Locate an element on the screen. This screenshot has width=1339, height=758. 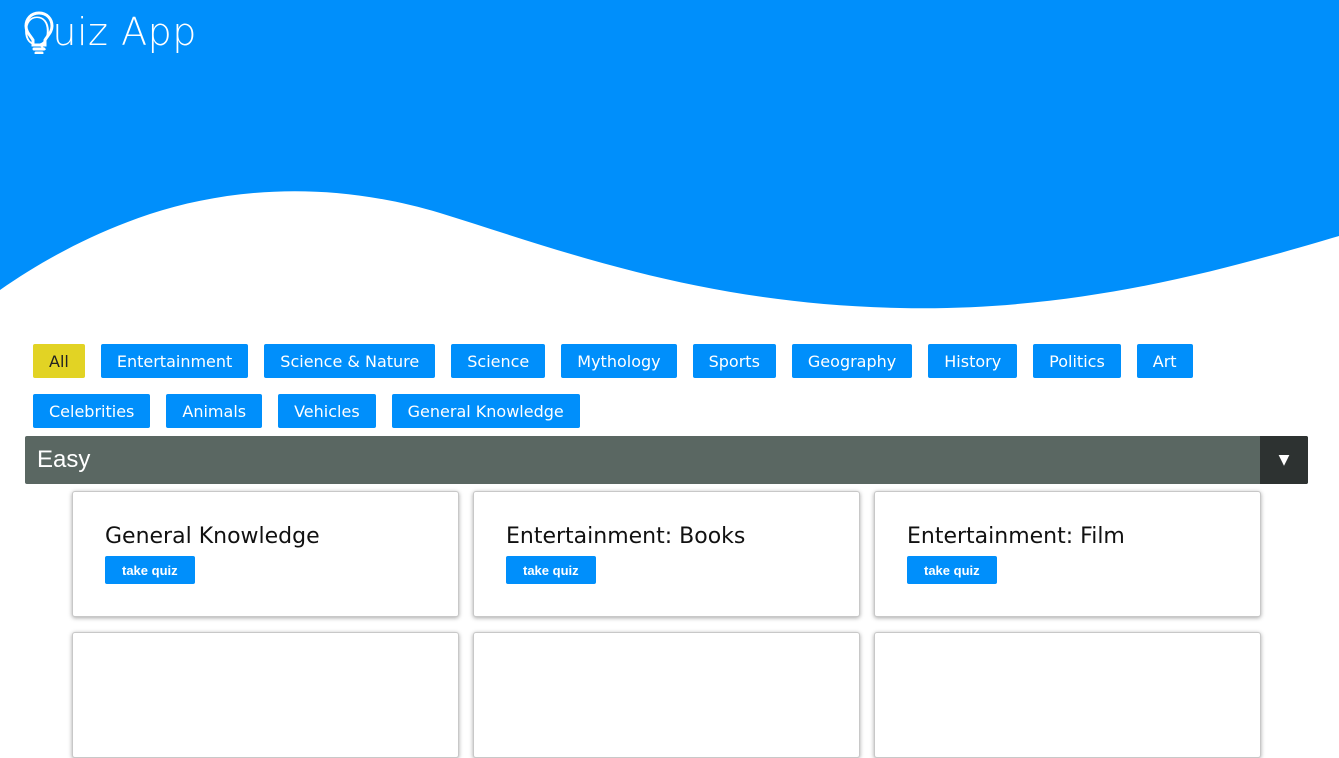
filter-vehicles: Vehicles is located at coordinates (327, 411).